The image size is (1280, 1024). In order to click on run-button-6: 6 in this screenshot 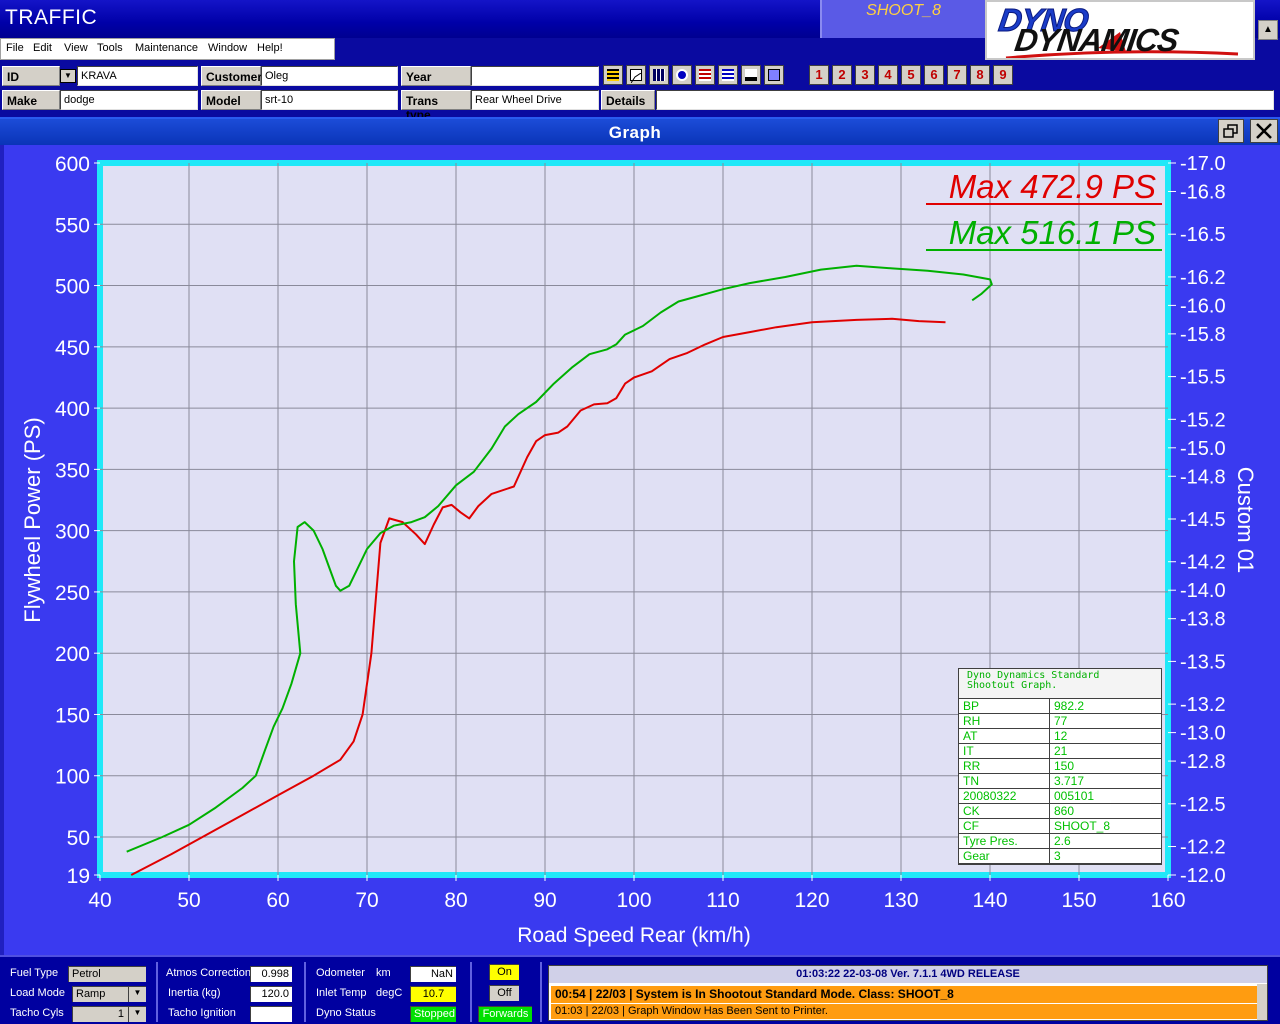, I will do `click(934, 75)`.